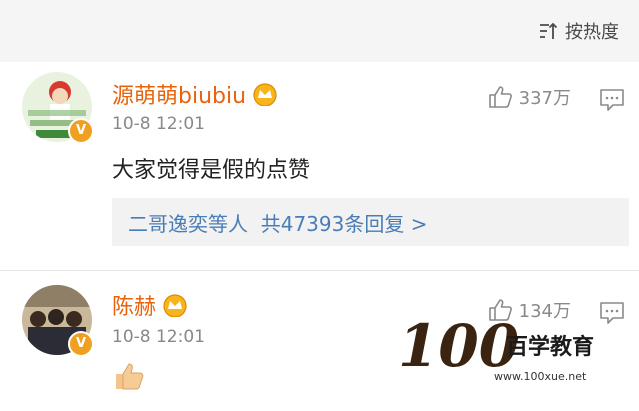 The height and width of the screenshot is (411, 639). Describe the element at coordinates (188, 223) in the screenshot. I see `replies-names: 二哥逸奕等人` at that location.